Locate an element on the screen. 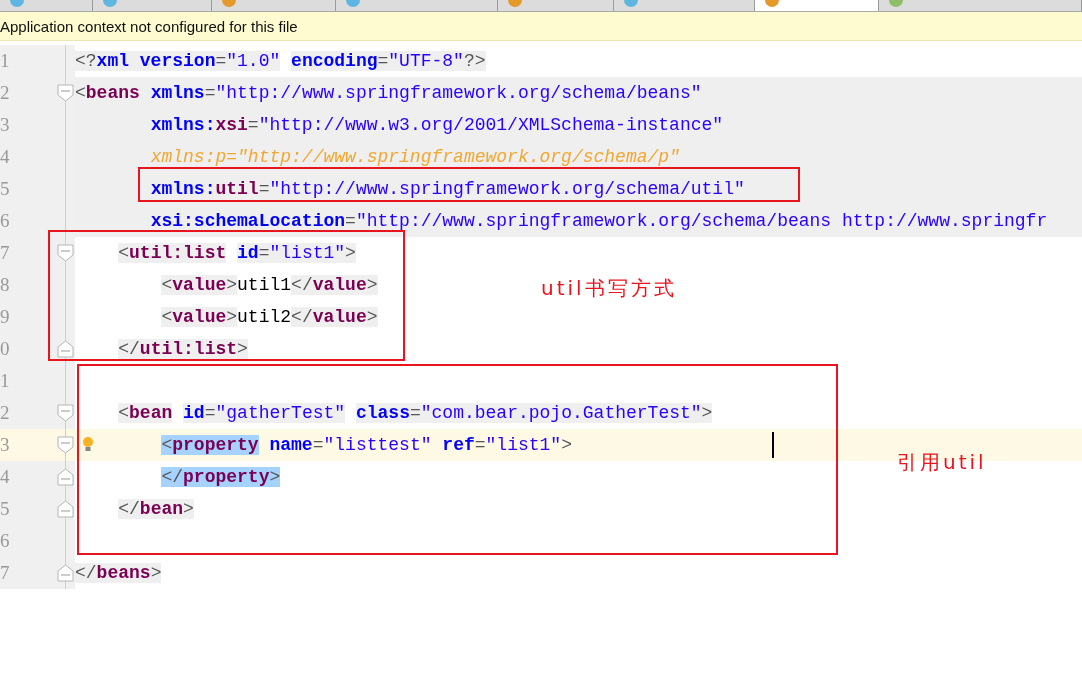 Image resolution: width=1082 pixels, height=696 pixels. code-line: <property name="listtest" ref="list1"> is located at coordinates (366, 445).